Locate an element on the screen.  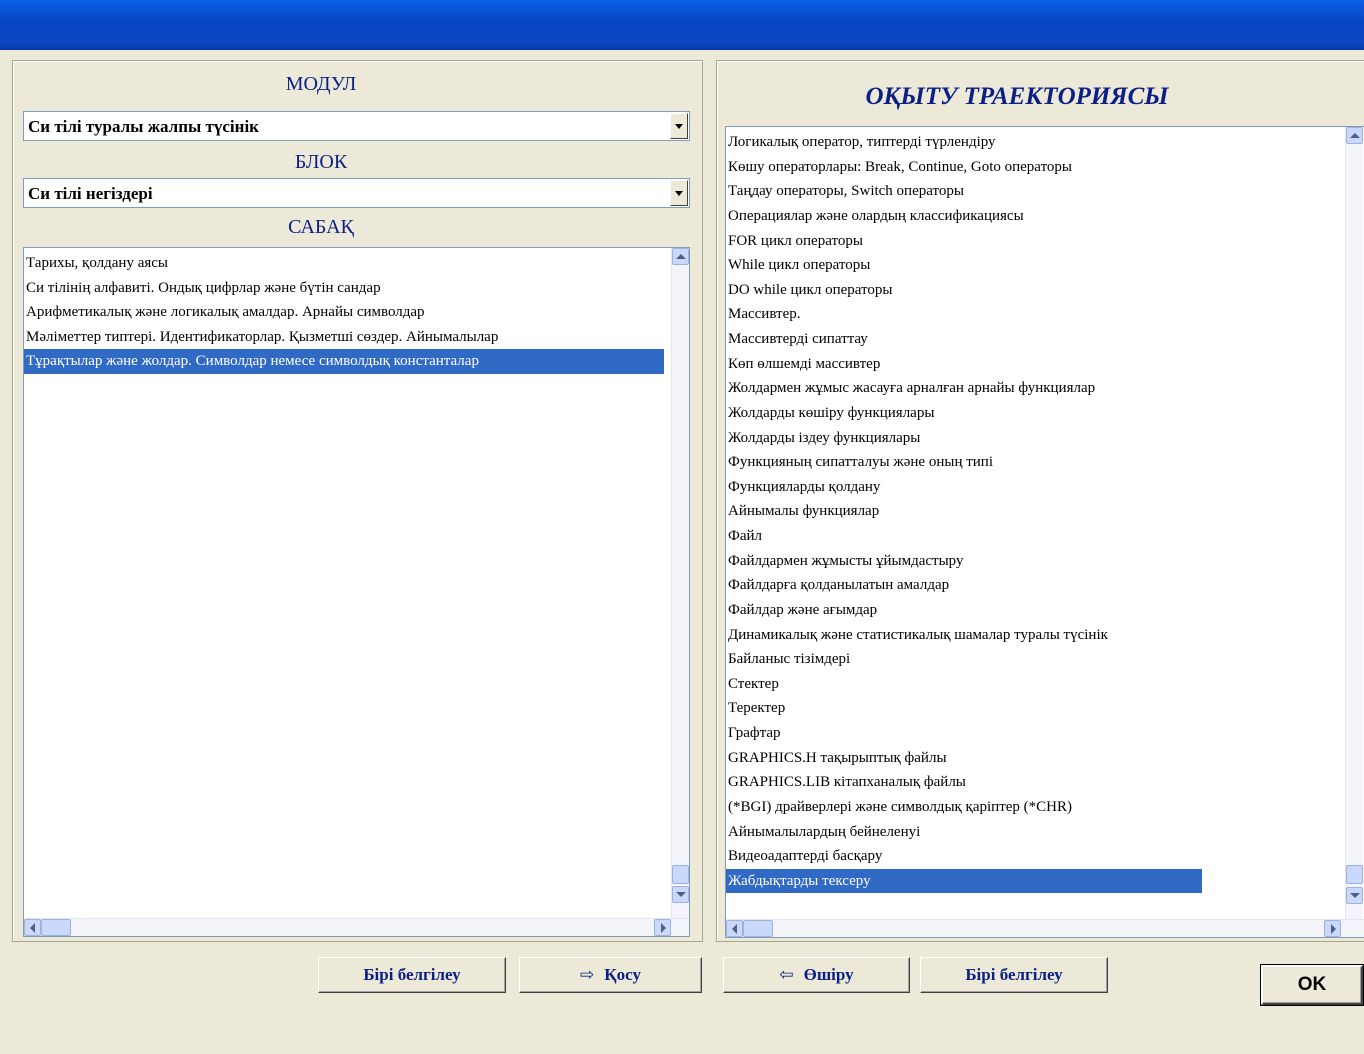
trajectory-title: ОҚЫТУ ТРАЕКТОРИЯСЫ is located at coordinates (1017, 96).